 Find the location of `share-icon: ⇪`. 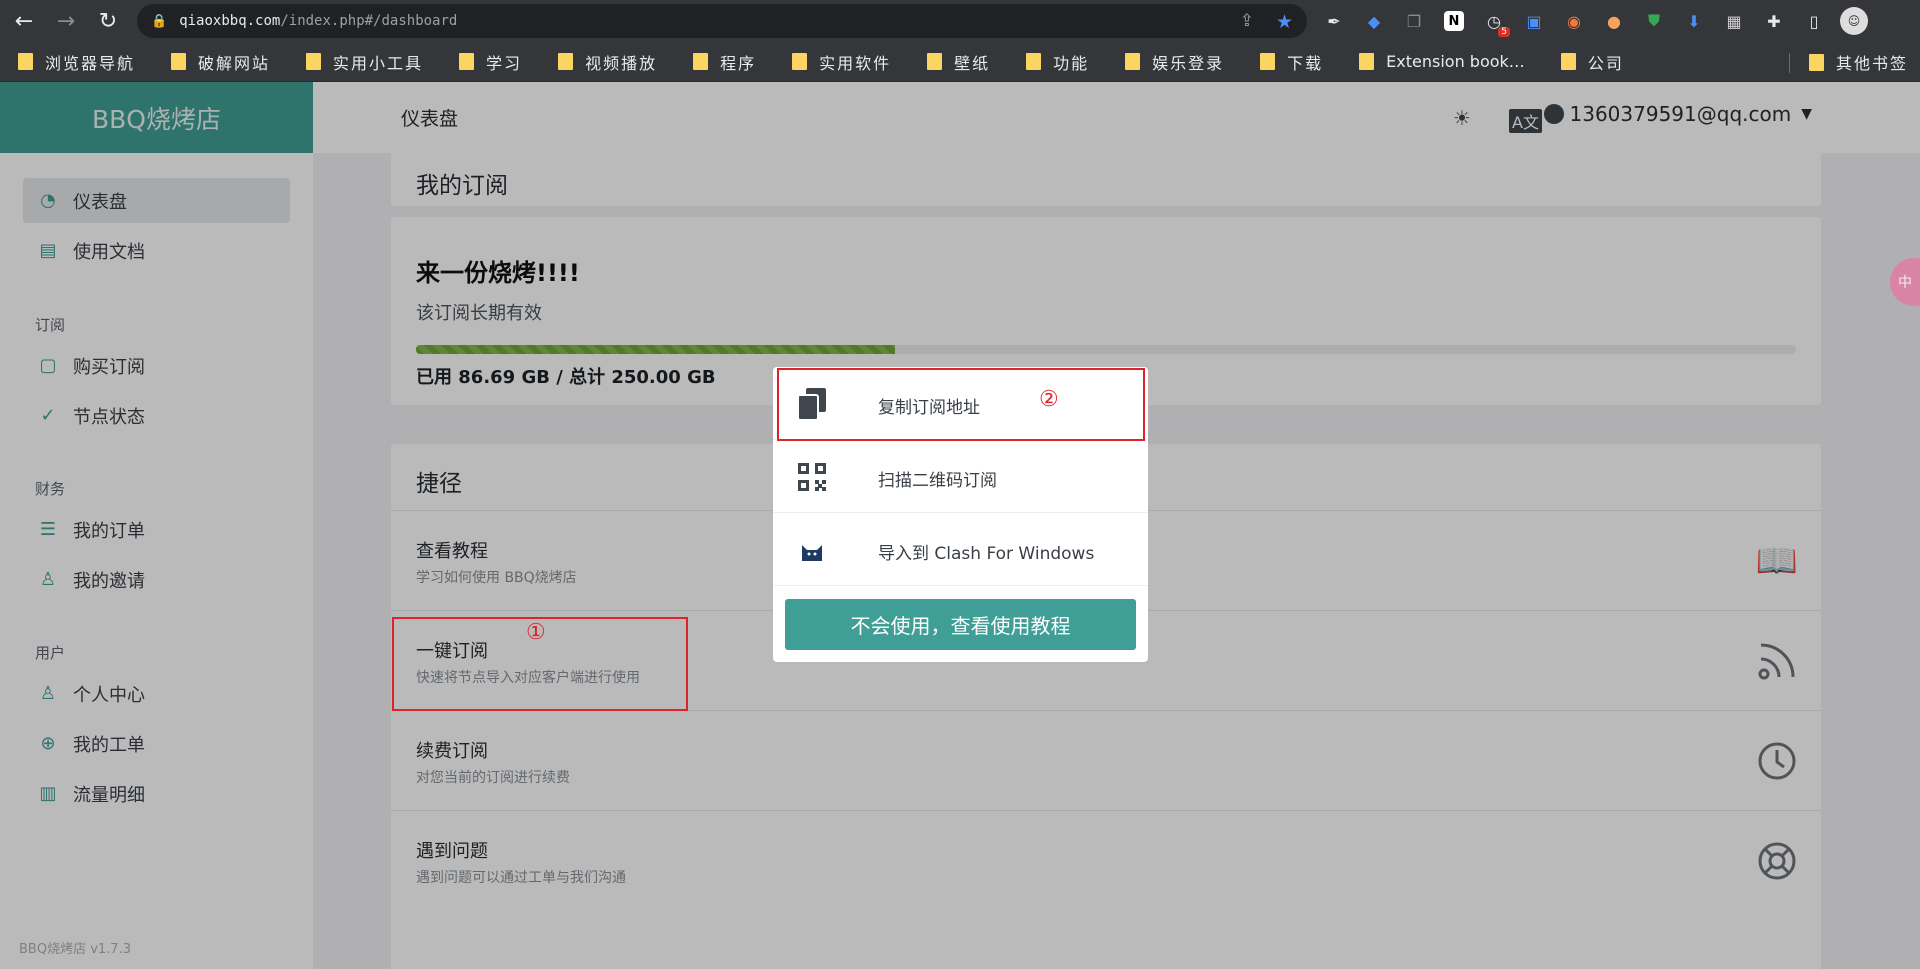

share-icon: ⇪ is located at coordinates (1247, 22).